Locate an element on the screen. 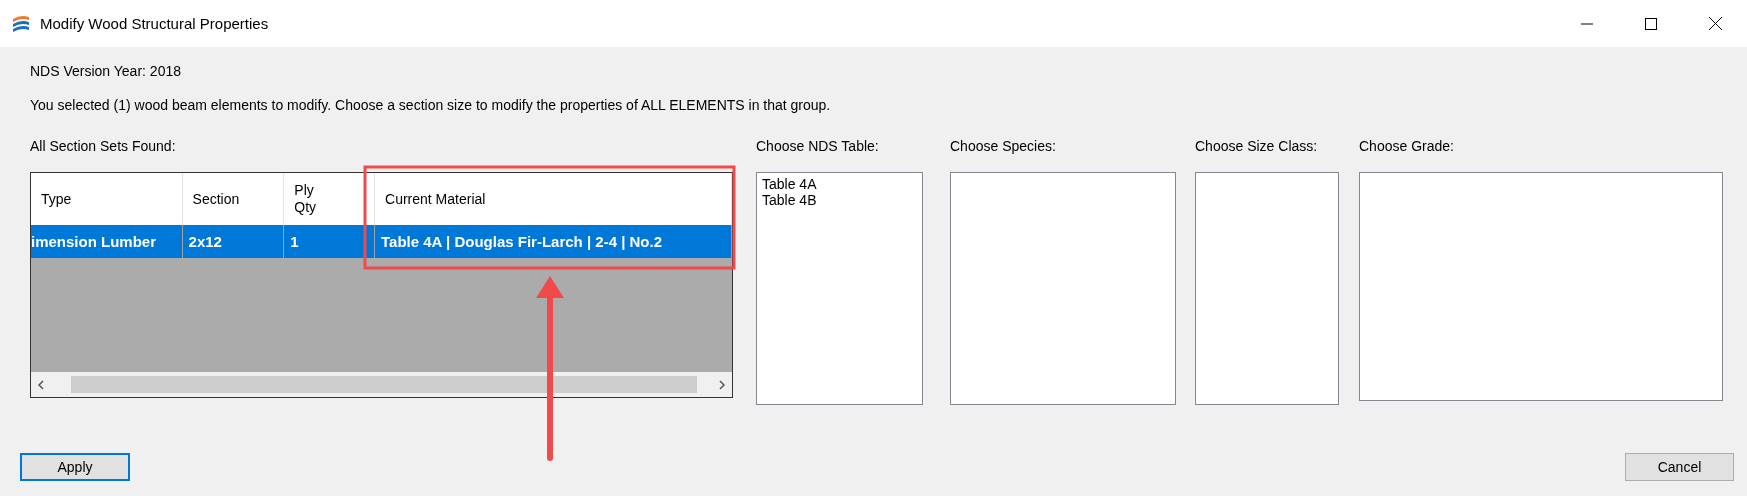 This screenshot has height=496, width=1747. section-sets-label: All Section Sets Found: is located at coordinates (103, 146).